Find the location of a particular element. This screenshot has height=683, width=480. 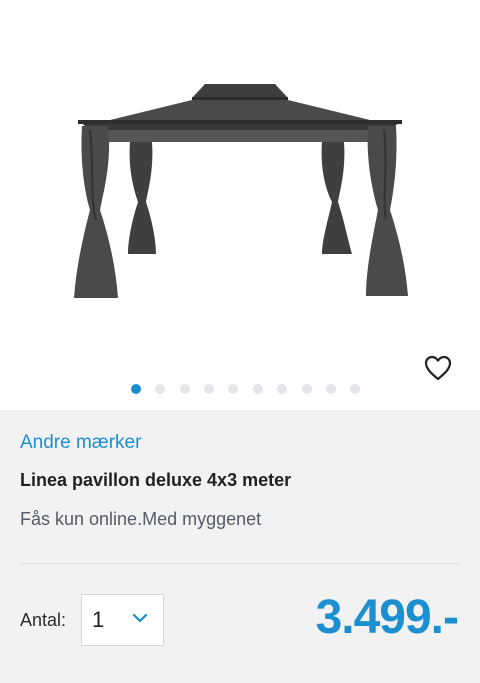

gallery-pagination is located at coordinates (240, 390).